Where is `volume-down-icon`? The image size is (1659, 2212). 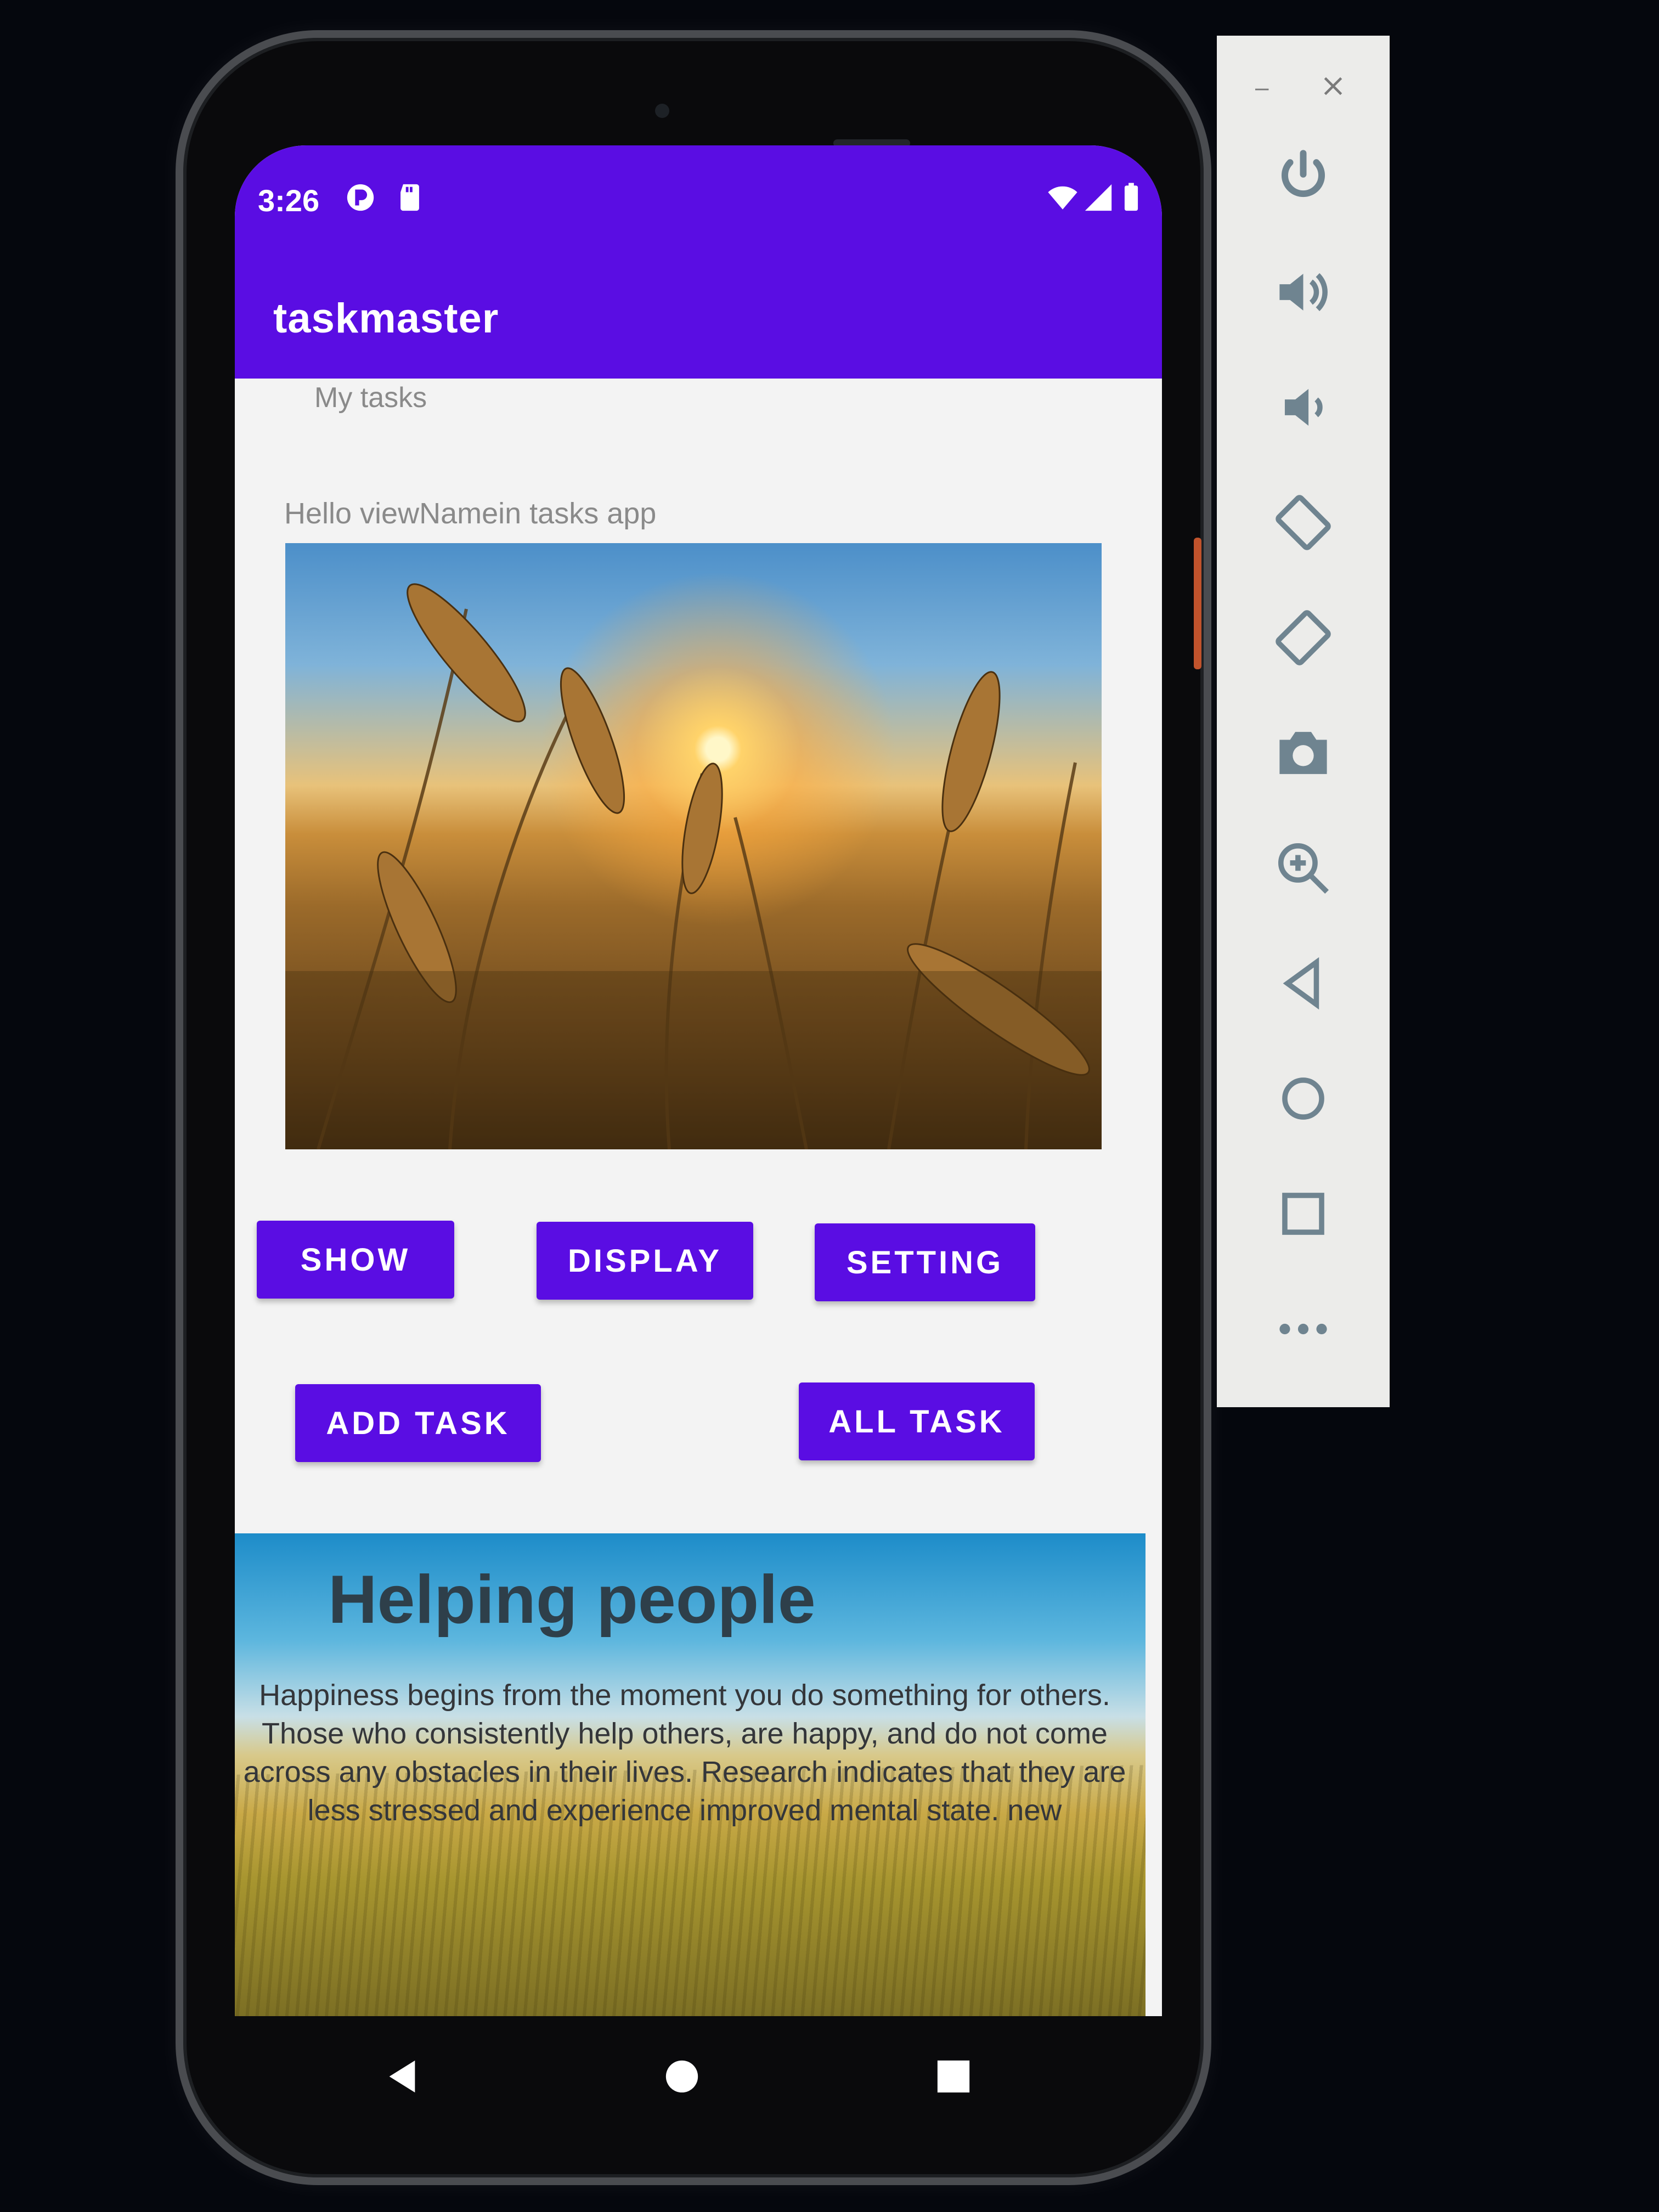 volume-down-icon is located at coordinates (1304, 407).